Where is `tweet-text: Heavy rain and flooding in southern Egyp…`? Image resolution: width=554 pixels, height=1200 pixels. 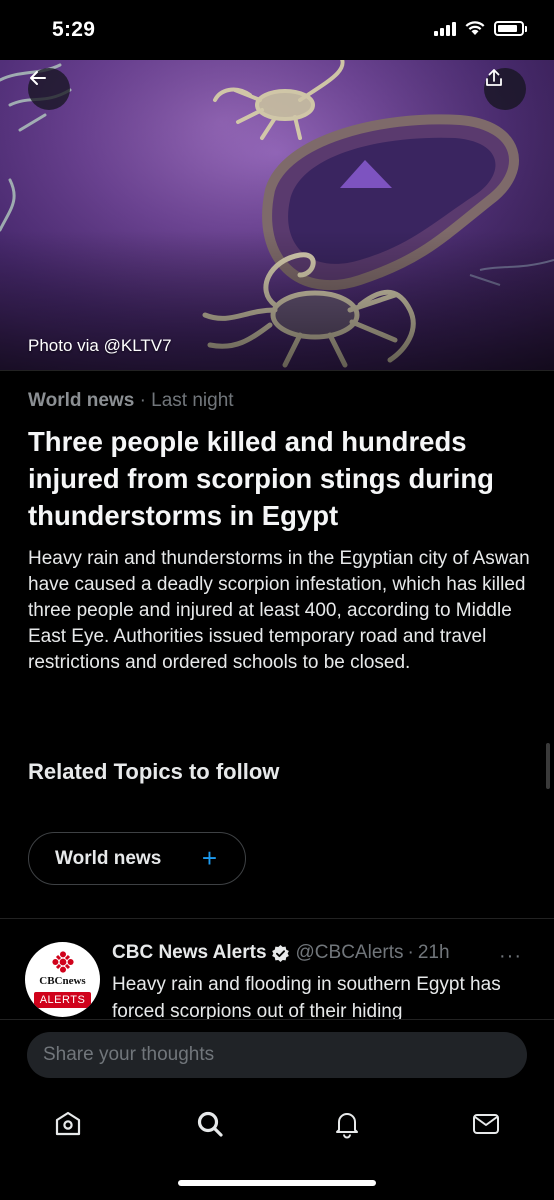 tweet-text: Heavy rain and flooding in southern Egyp… is located at coordinates (306, 996).